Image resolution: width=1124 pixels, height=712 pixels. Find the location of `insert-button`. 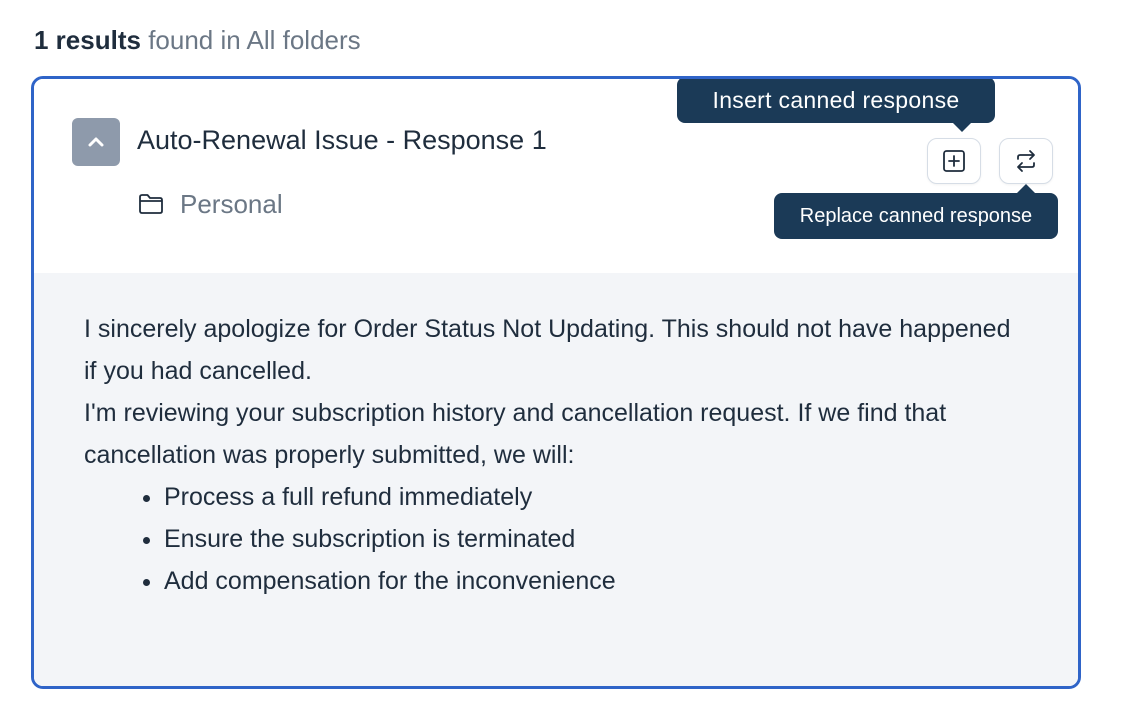

insert-button is located at coordinates (954, 161).